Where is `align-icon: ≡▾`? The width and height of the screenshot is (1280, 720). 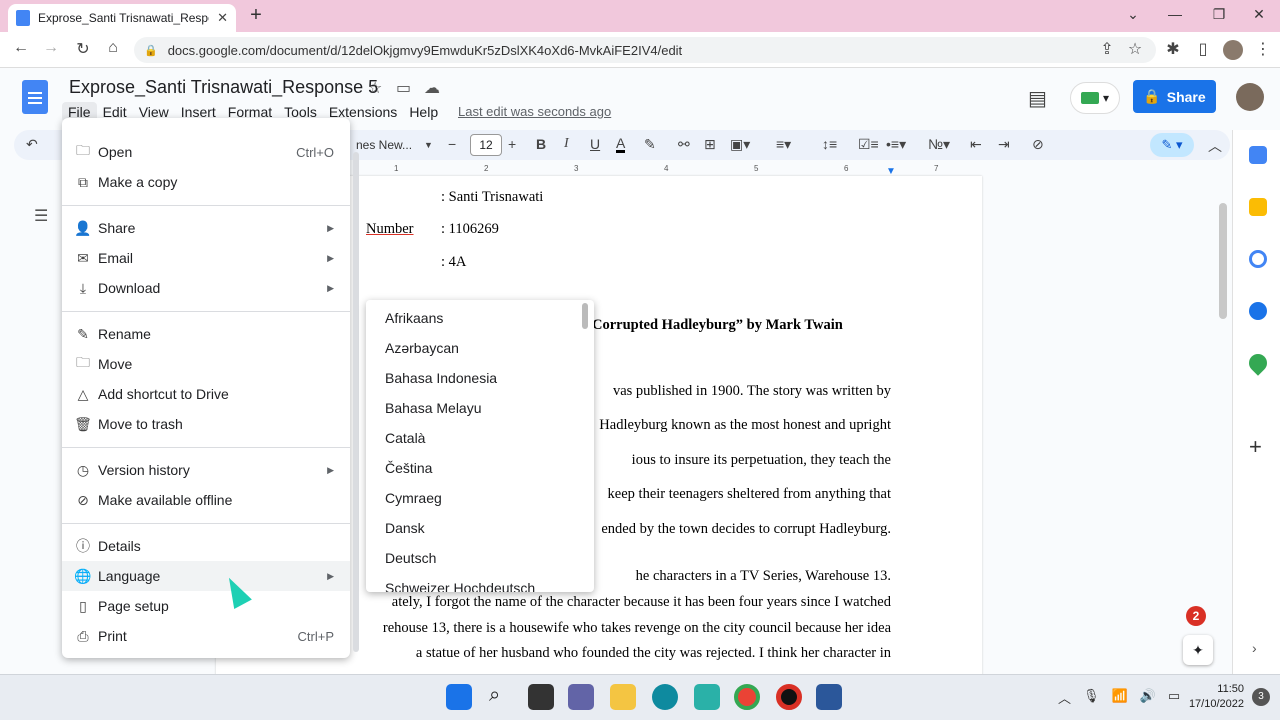
align-icon: ≡▾ is located at coordinates (783, 144).